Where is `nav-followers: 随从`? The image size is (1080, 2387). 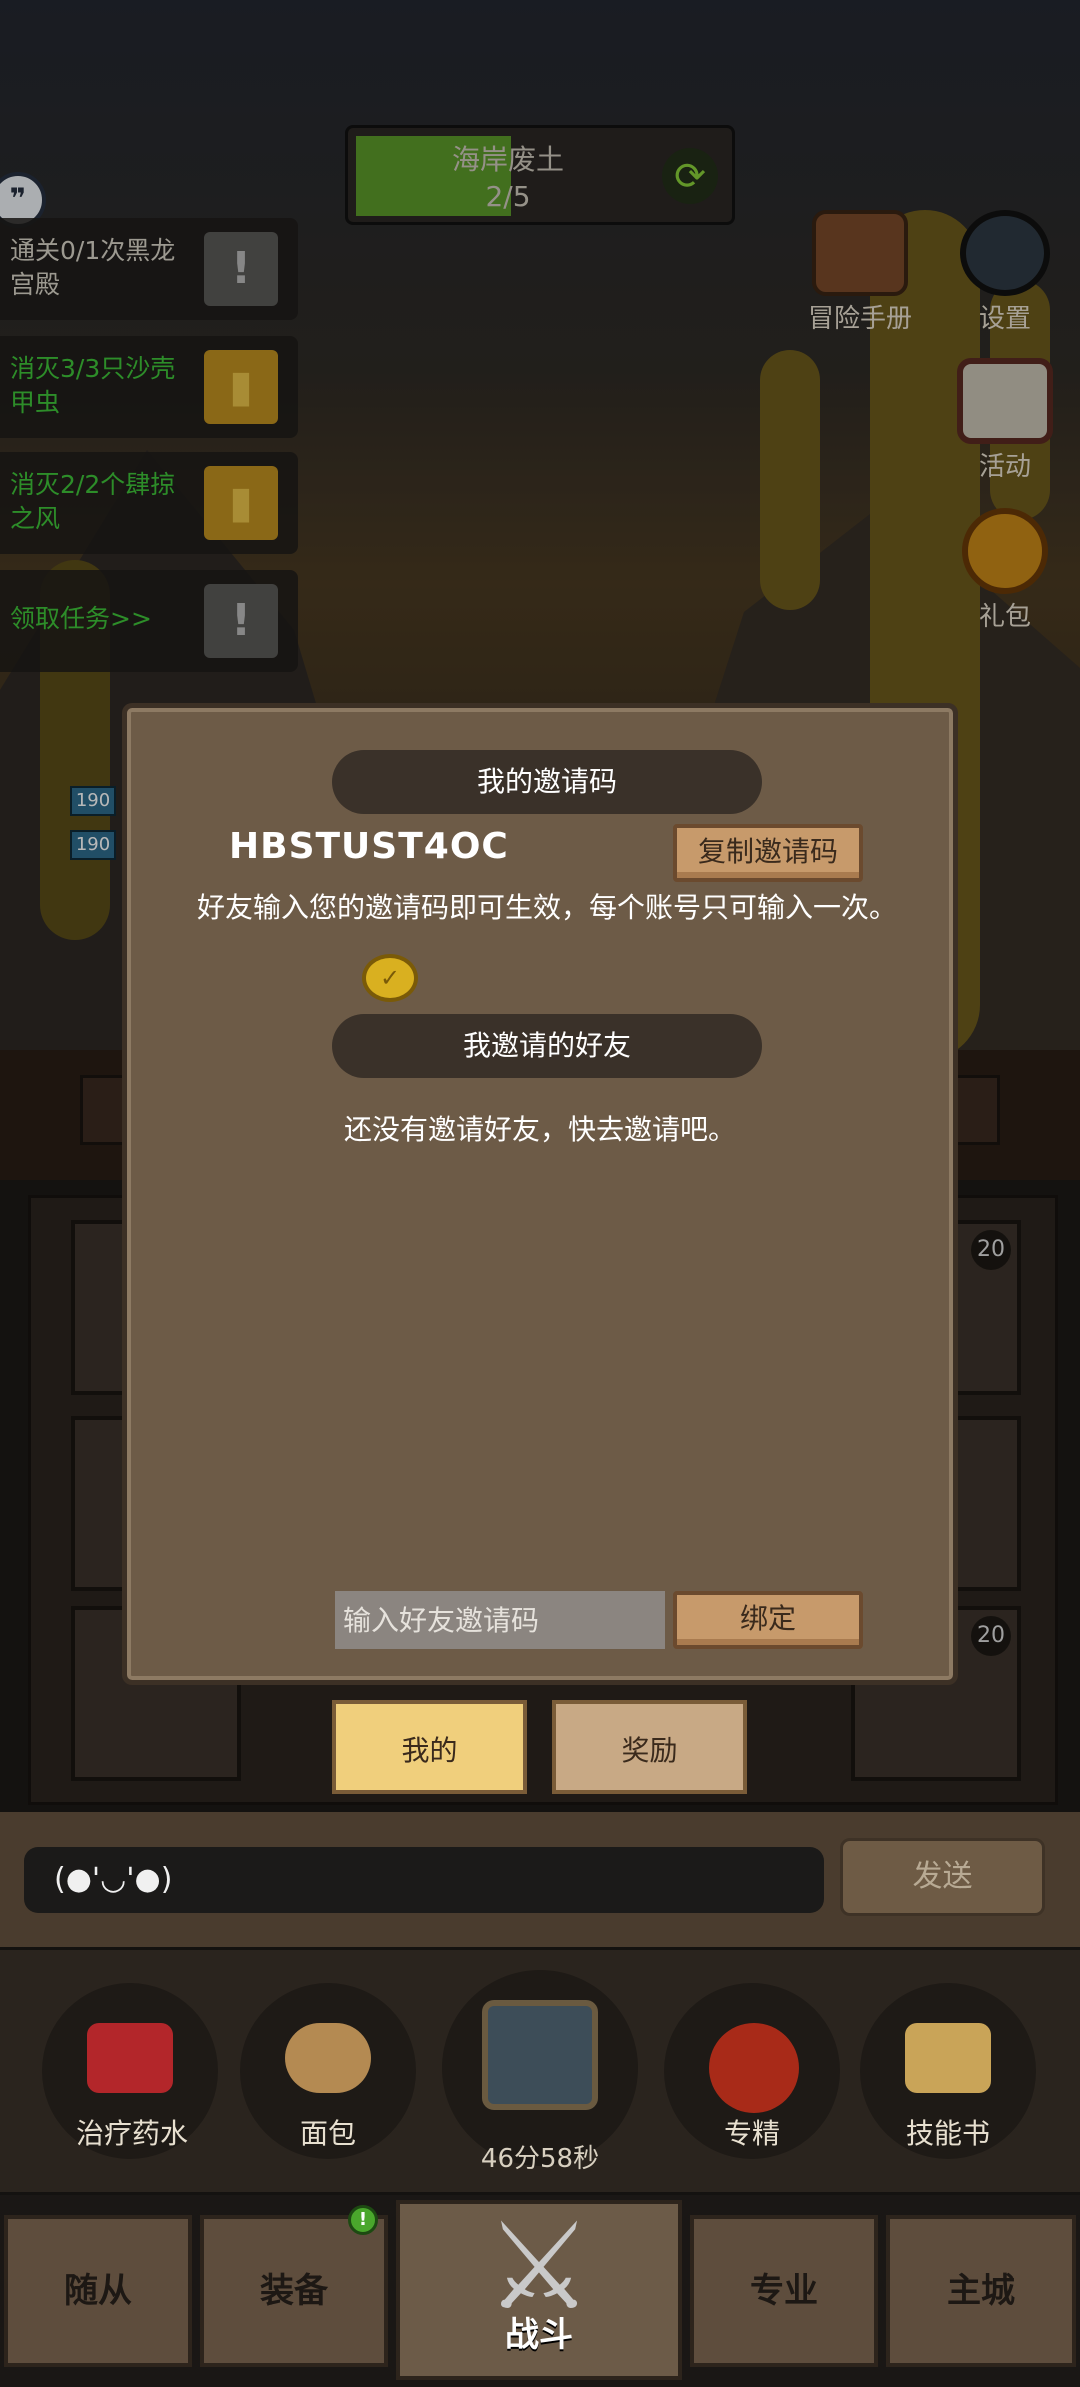 nav-followers: 随从 is located at coordinates (98, 2291).